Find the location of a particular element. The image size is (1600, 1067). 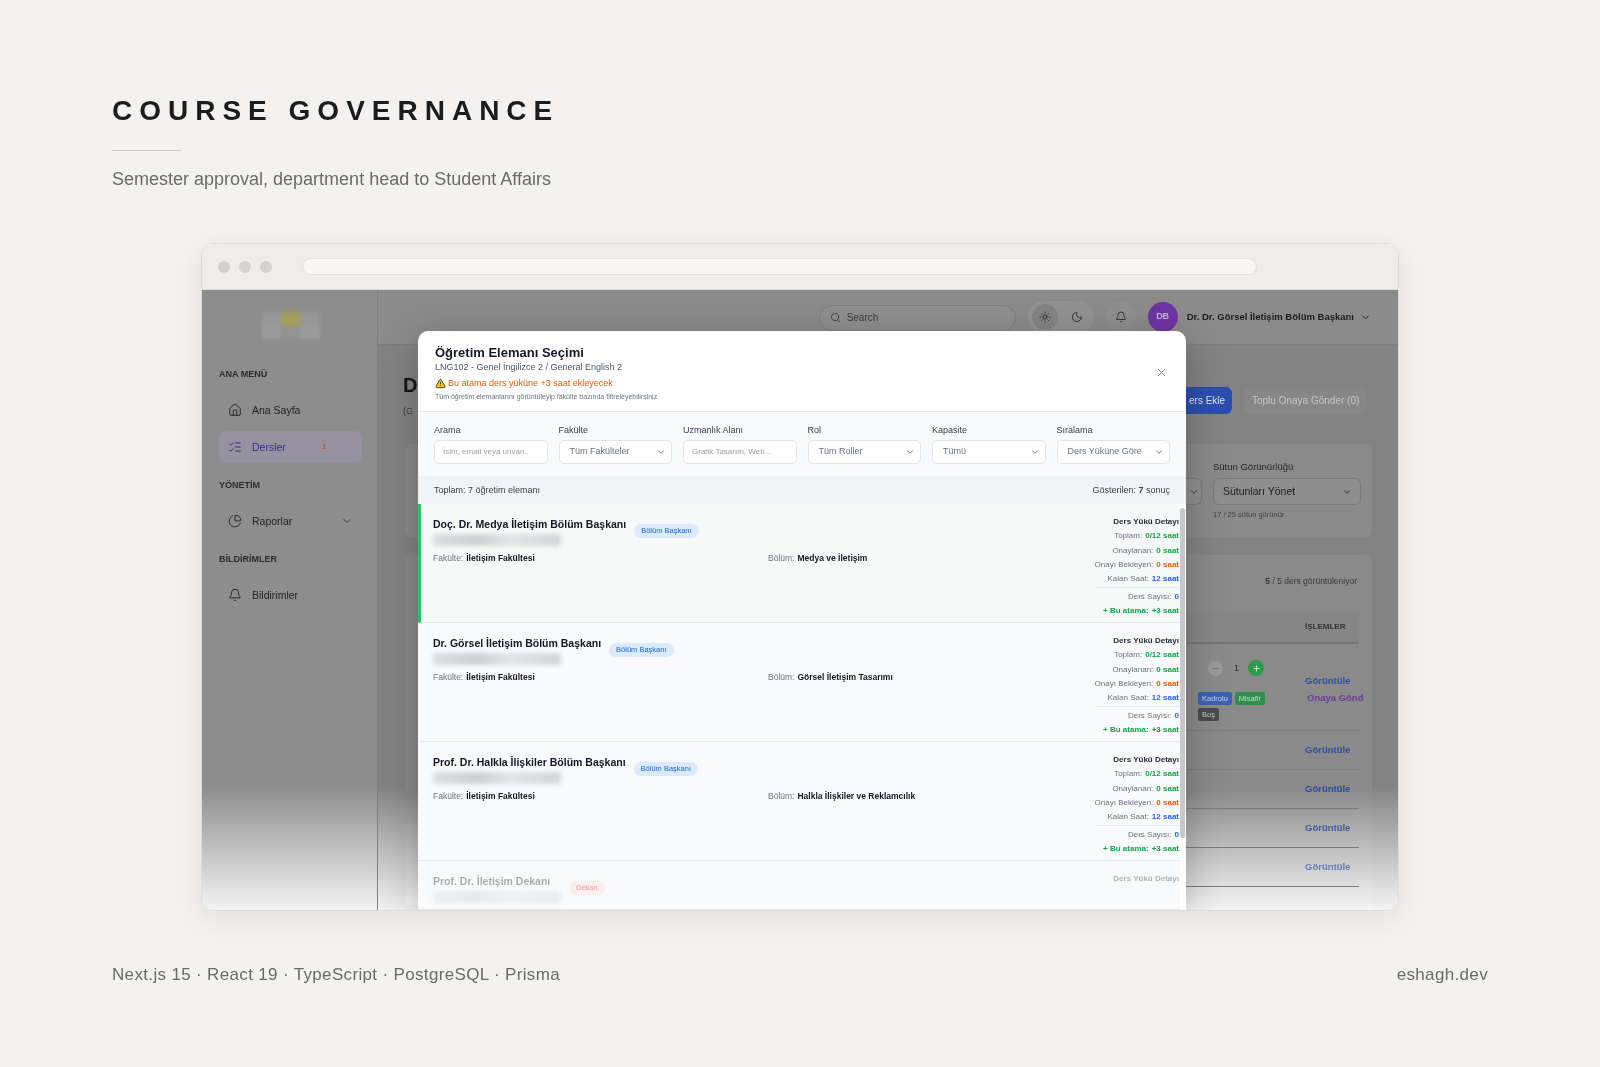

result-count: 5 / 5 ders görüntüleniyor is located at coordinates (1311, 581).